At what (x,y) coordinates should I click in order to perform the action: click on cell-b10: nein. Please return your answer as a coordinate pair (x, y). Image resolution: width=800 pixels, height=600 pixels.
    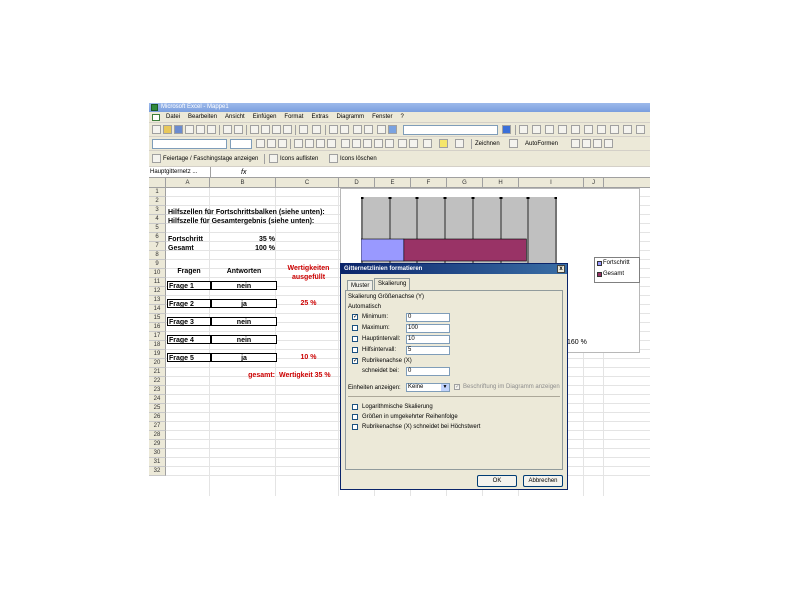
    Looking at the image, I should click on (244, 285).